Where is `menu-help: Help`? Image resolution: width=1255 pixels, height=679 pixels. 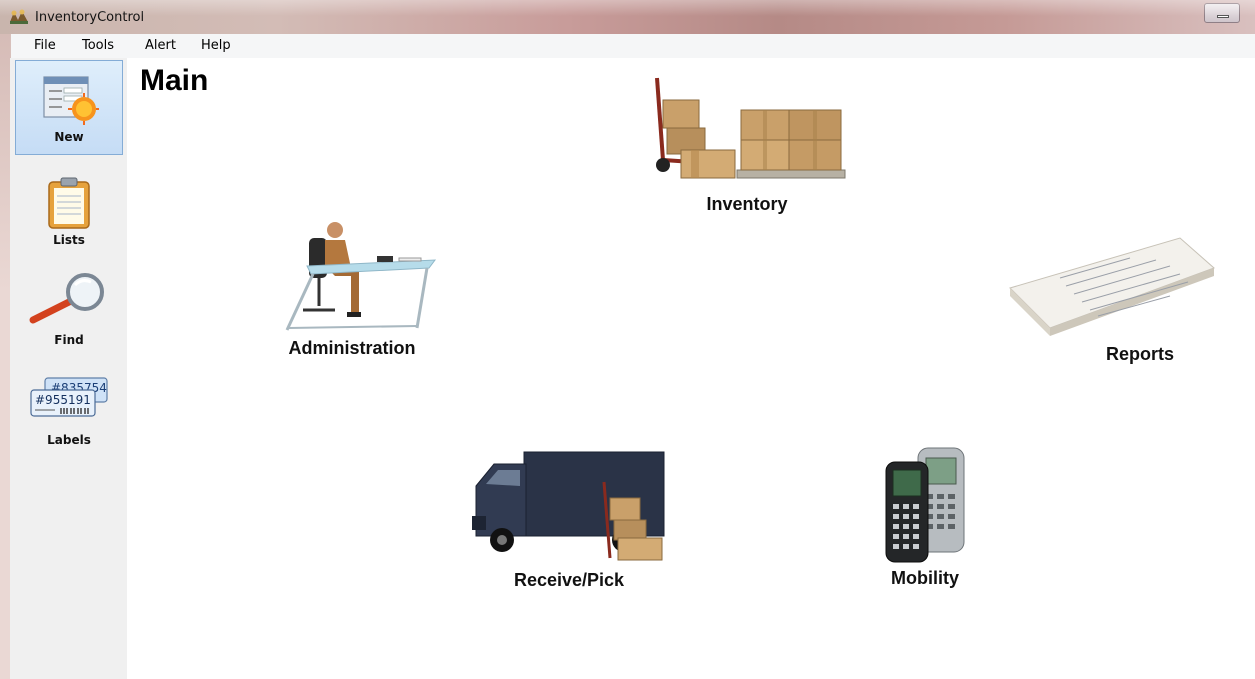 menu-help: Help is located at coordinates (216, 45).